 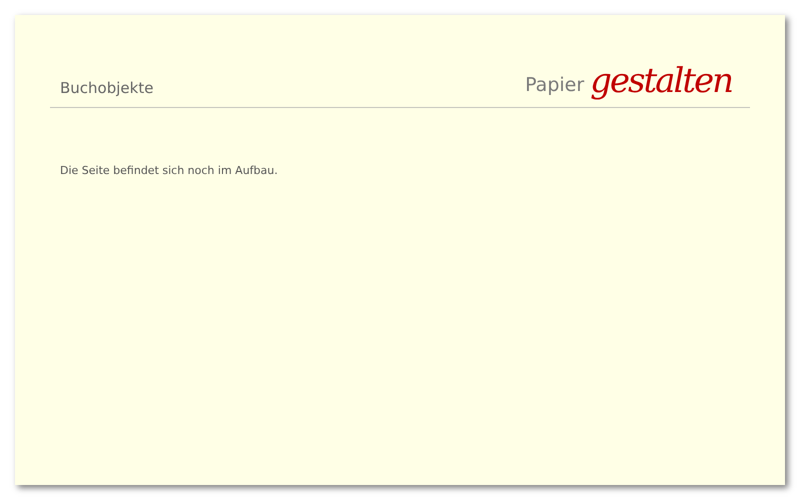 I want to click on logo: Papier gestalten, so click(x=629, y=81).